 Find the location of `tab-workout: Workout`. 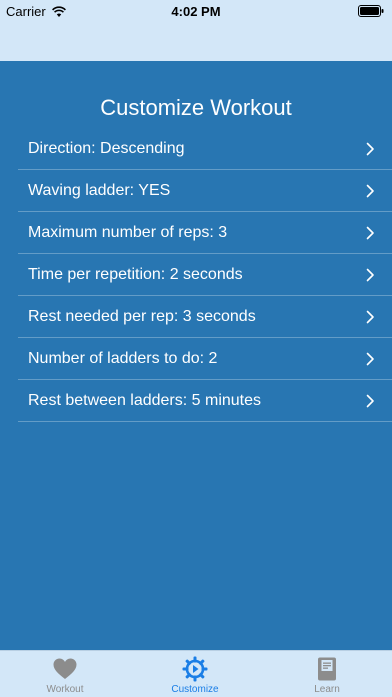

tab-workout: Workout is located at coordinates (65, 674).